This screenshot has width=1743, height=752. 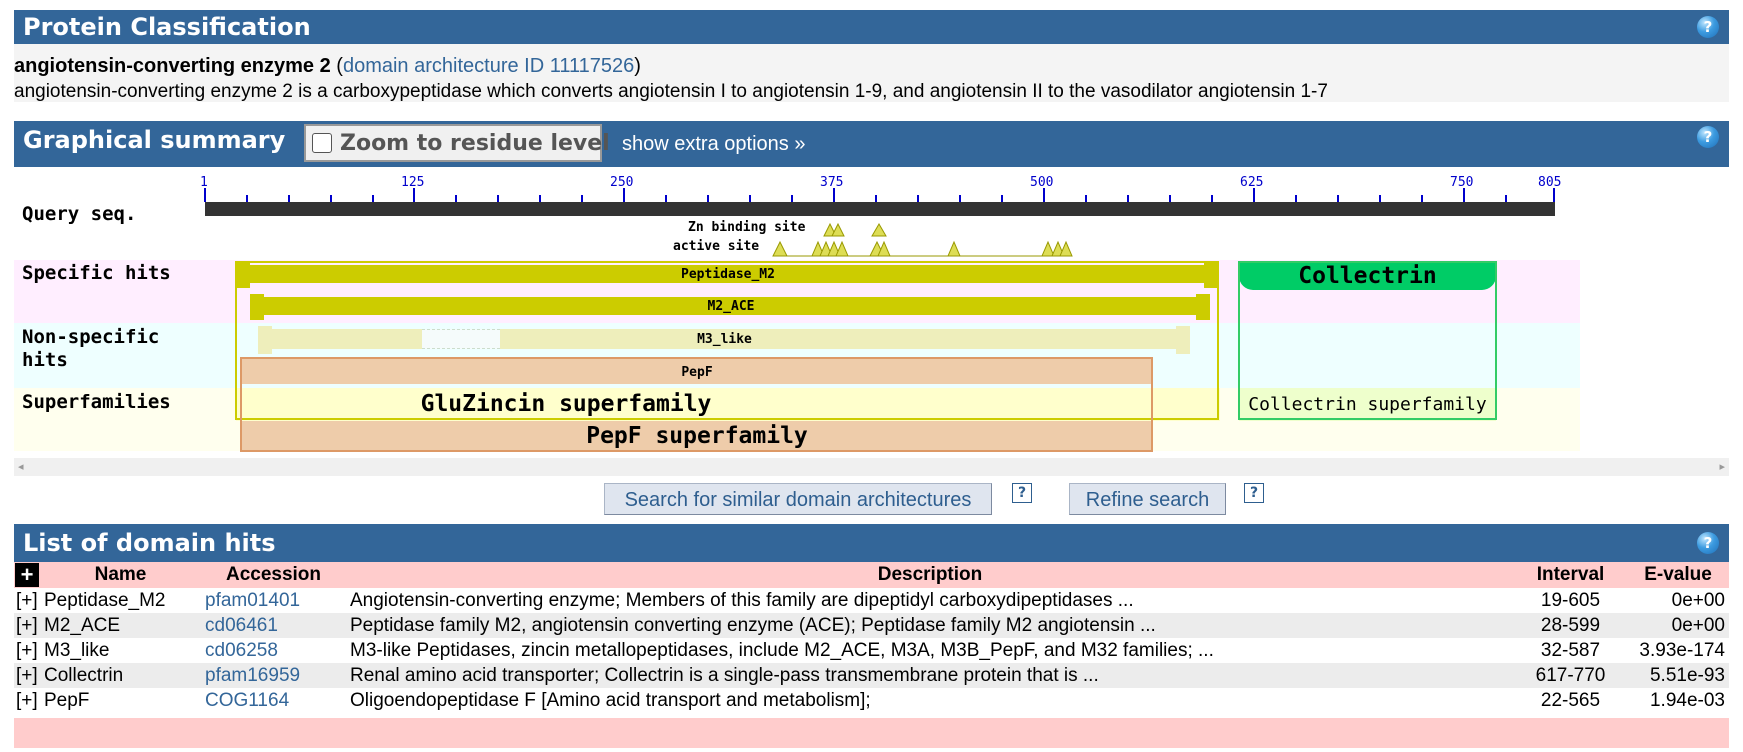 What do you see at coordinates (713, 144) in the screenshot?
I see `show-extra-options-link: show extra options »` at bounding box center [713, 144].